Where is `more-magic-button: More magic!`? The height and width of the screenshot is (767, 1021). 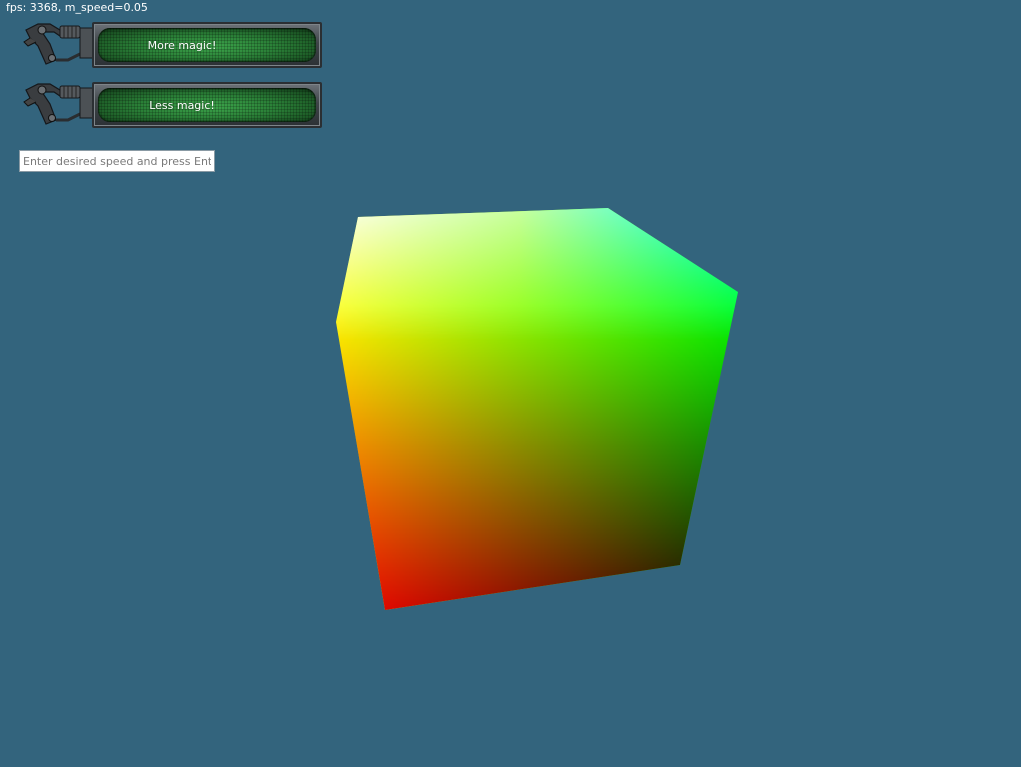
more-magic-button: More magic! is located at coordinates (171, 44).